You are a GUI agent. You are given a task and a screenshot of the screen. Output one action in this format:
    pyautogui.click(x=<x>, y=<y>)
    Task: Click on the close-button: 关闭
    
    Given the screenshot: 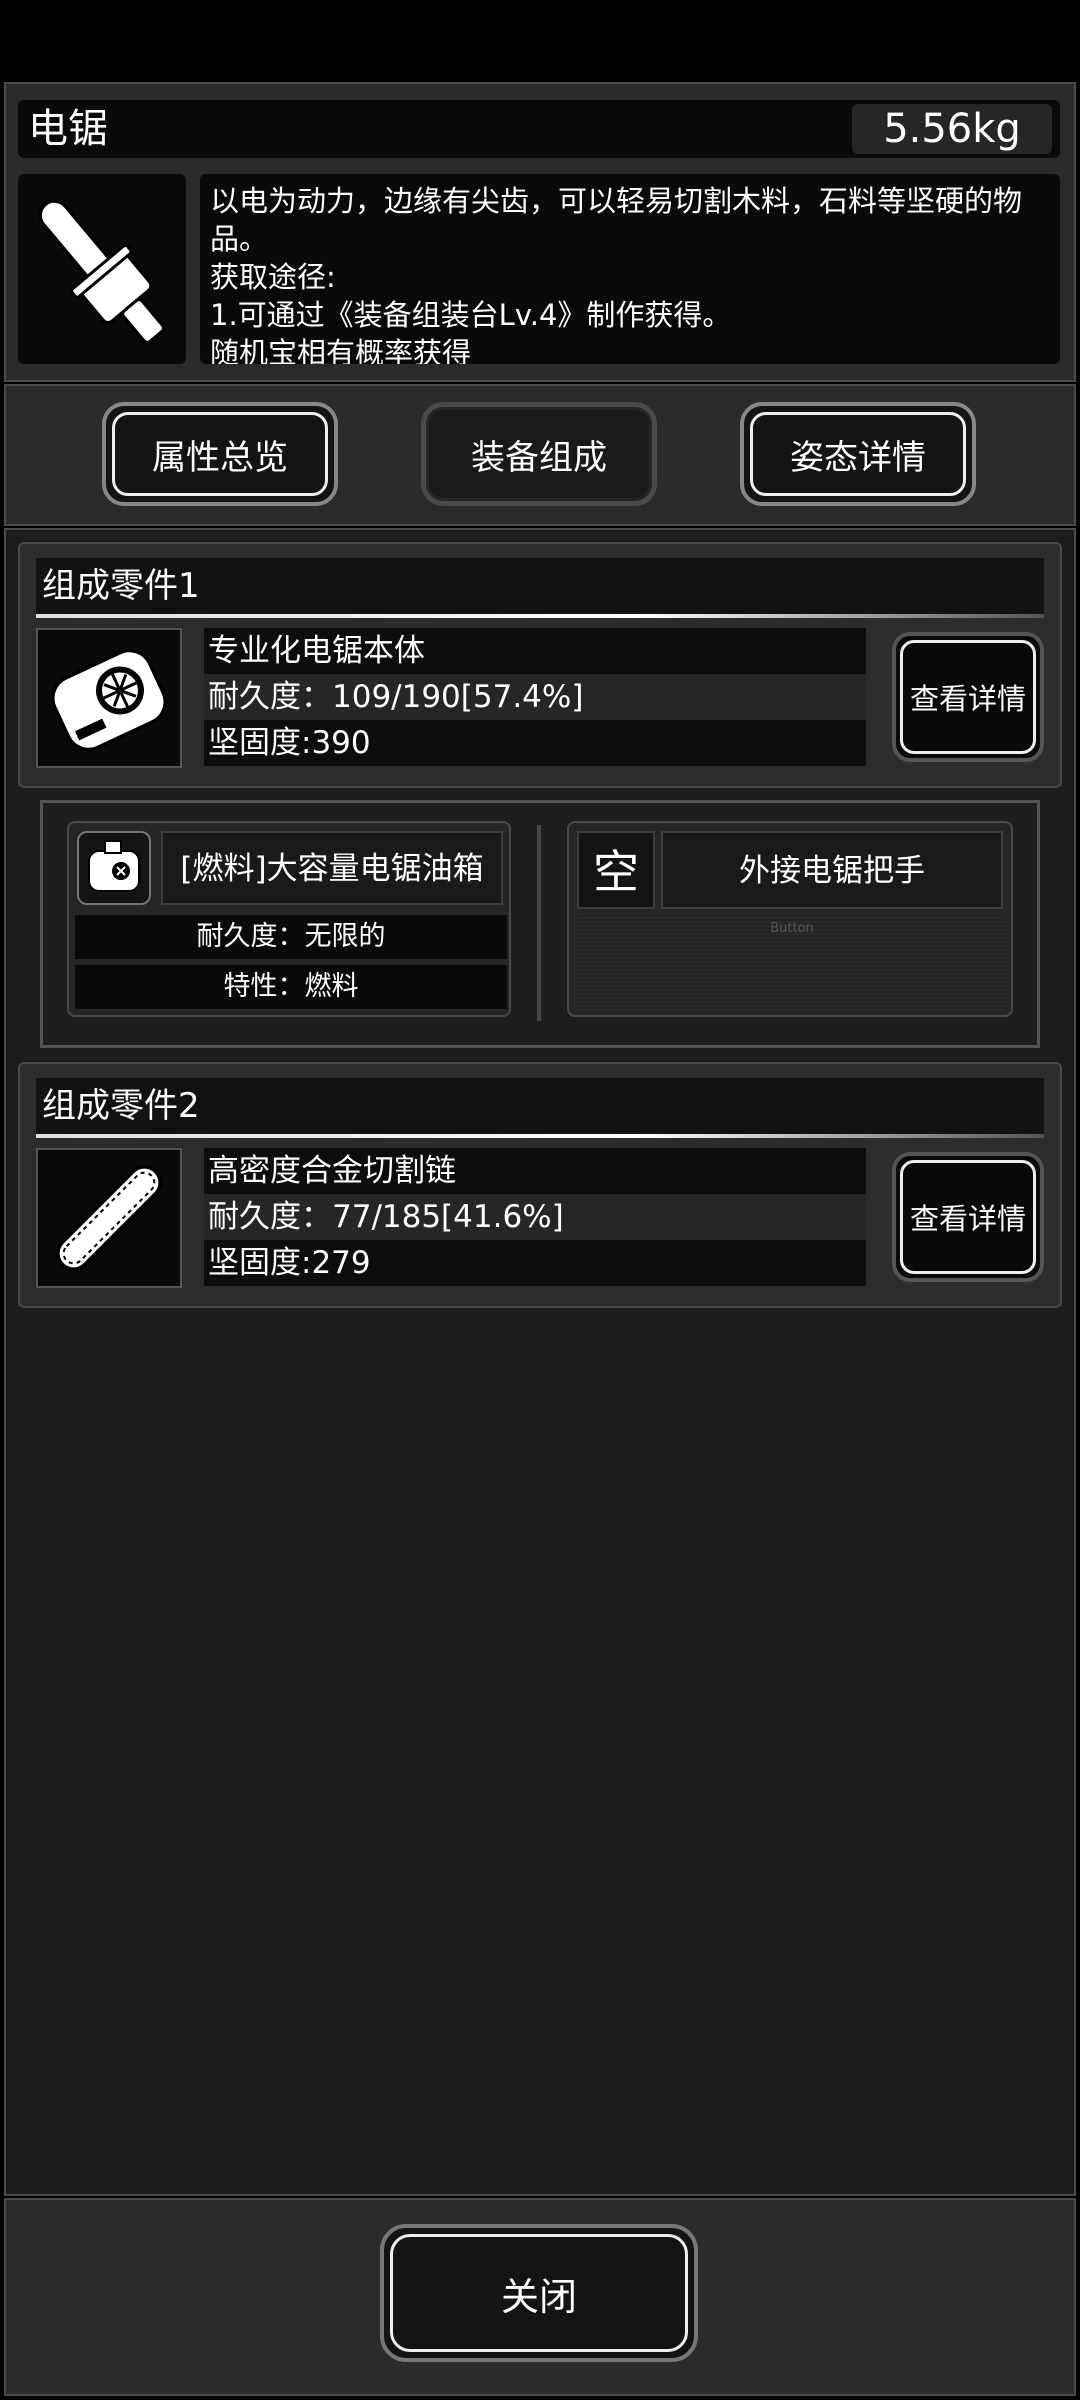 What is the action you would take?
    pyautogui.click(x=539, y=2293)
    